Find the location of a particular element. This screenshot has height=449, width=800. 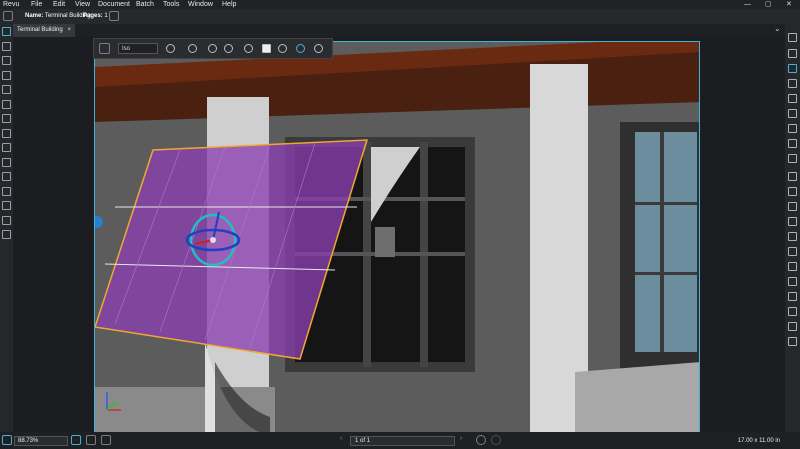

area-tool-icon is located at coordinates (792, 341).